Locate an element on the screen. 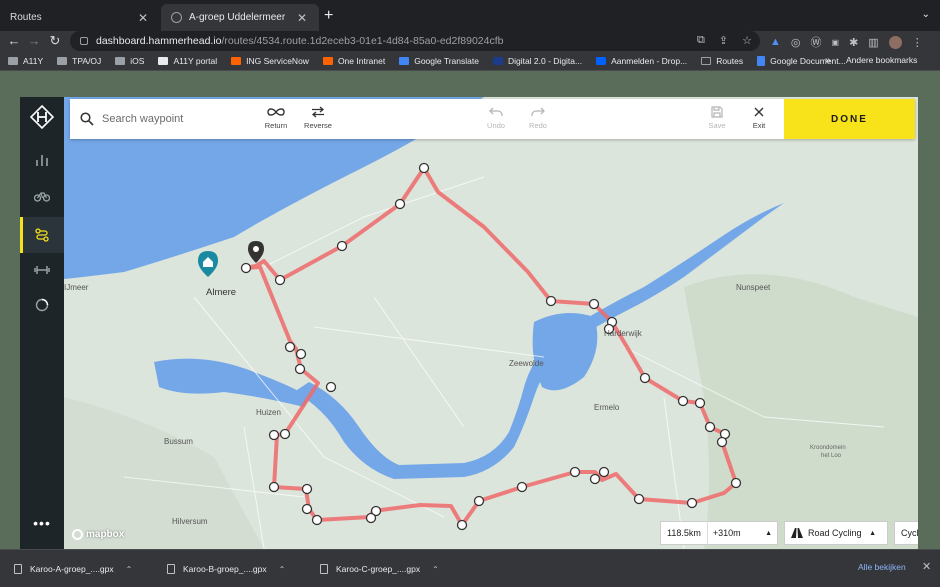  extension-triangle-icon: ▲ is located at coordinates (775, 42).